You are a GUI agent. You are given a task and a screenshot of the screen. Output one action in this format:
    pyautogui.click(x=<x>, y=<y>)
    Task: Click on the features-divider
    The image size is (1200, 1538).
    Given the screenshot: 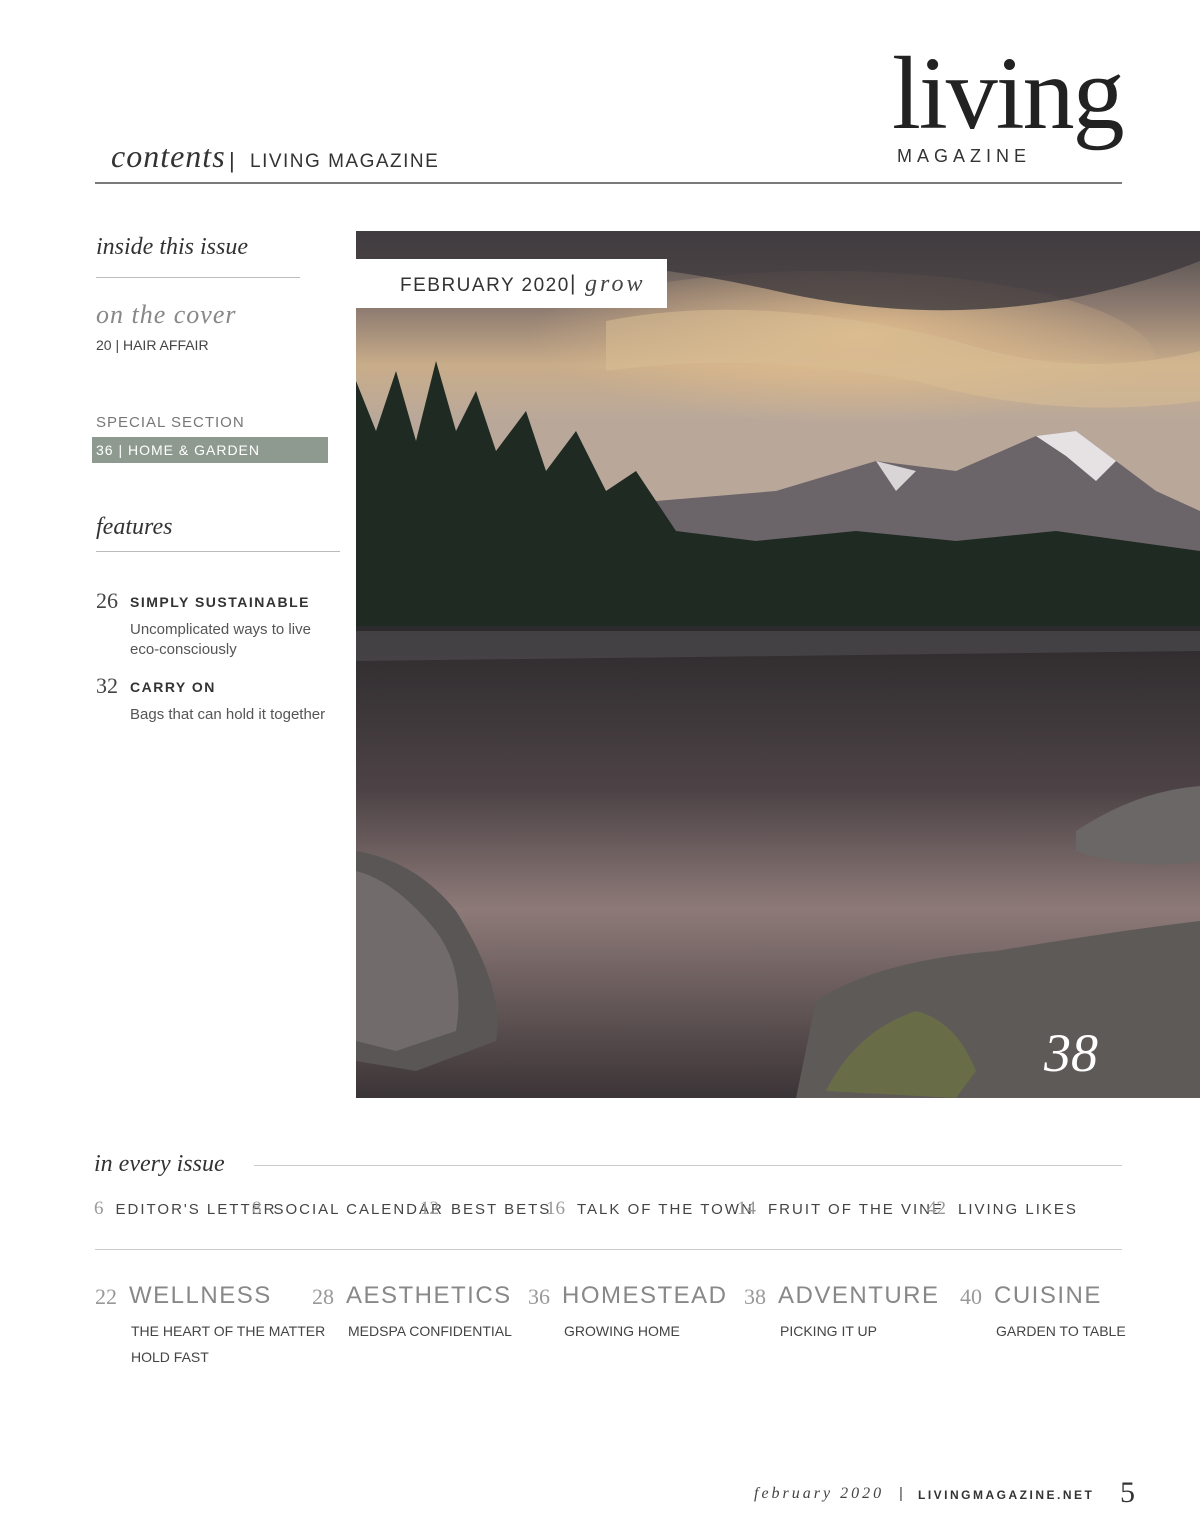 What is the action you would take?
    pyautogui.click(x=218, y=551)
    